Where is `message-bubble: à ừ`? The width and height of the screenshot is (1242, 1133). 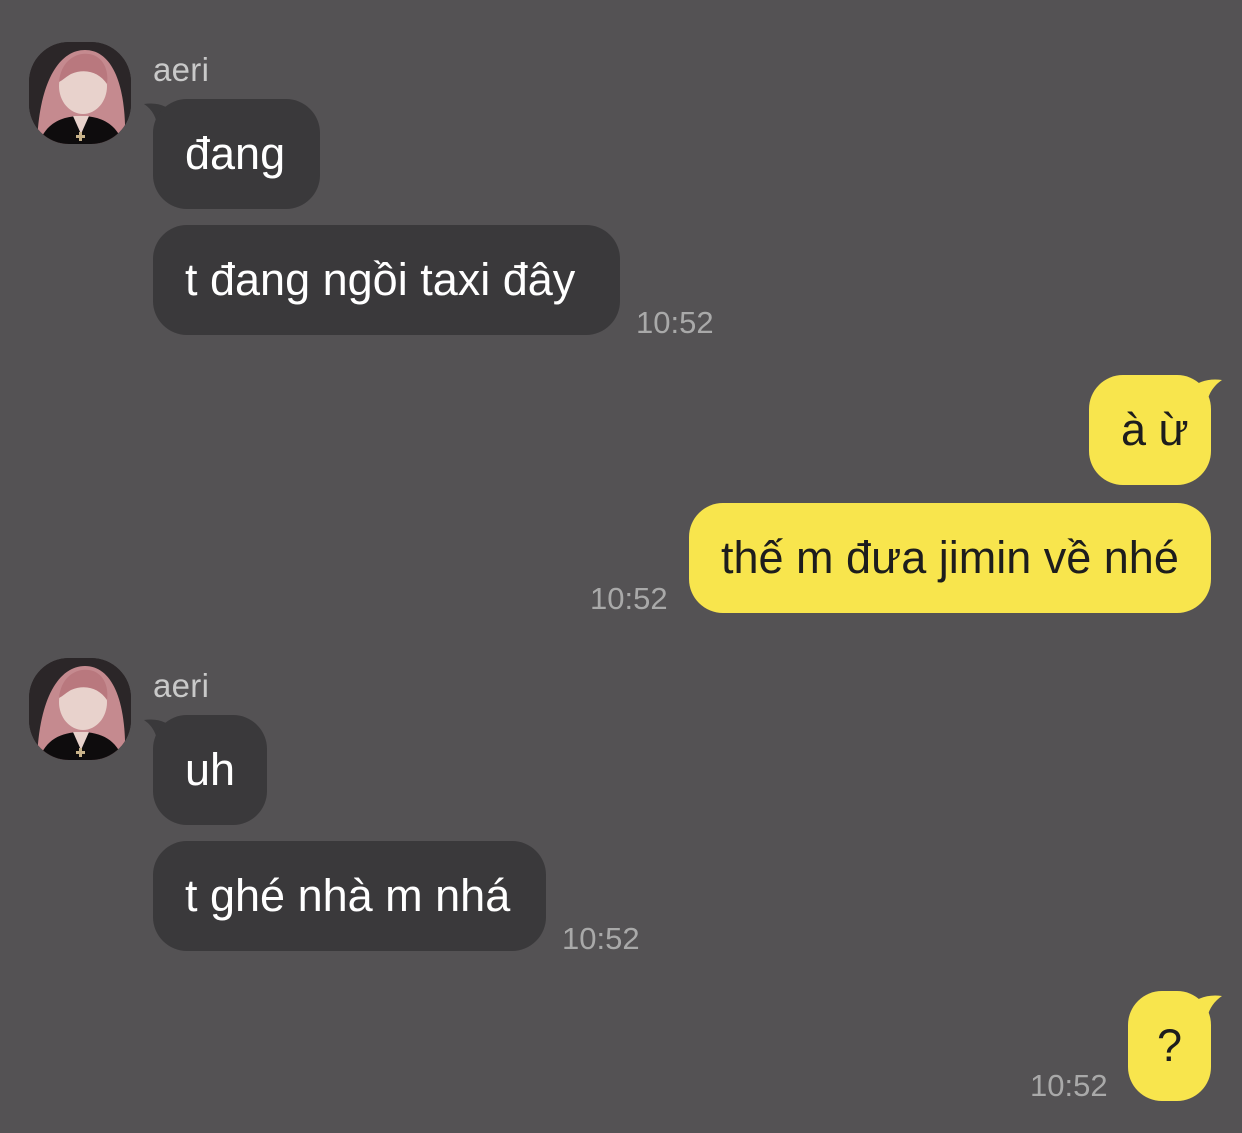
message-bubble: à ừ is located at coordinates (1150, 430).